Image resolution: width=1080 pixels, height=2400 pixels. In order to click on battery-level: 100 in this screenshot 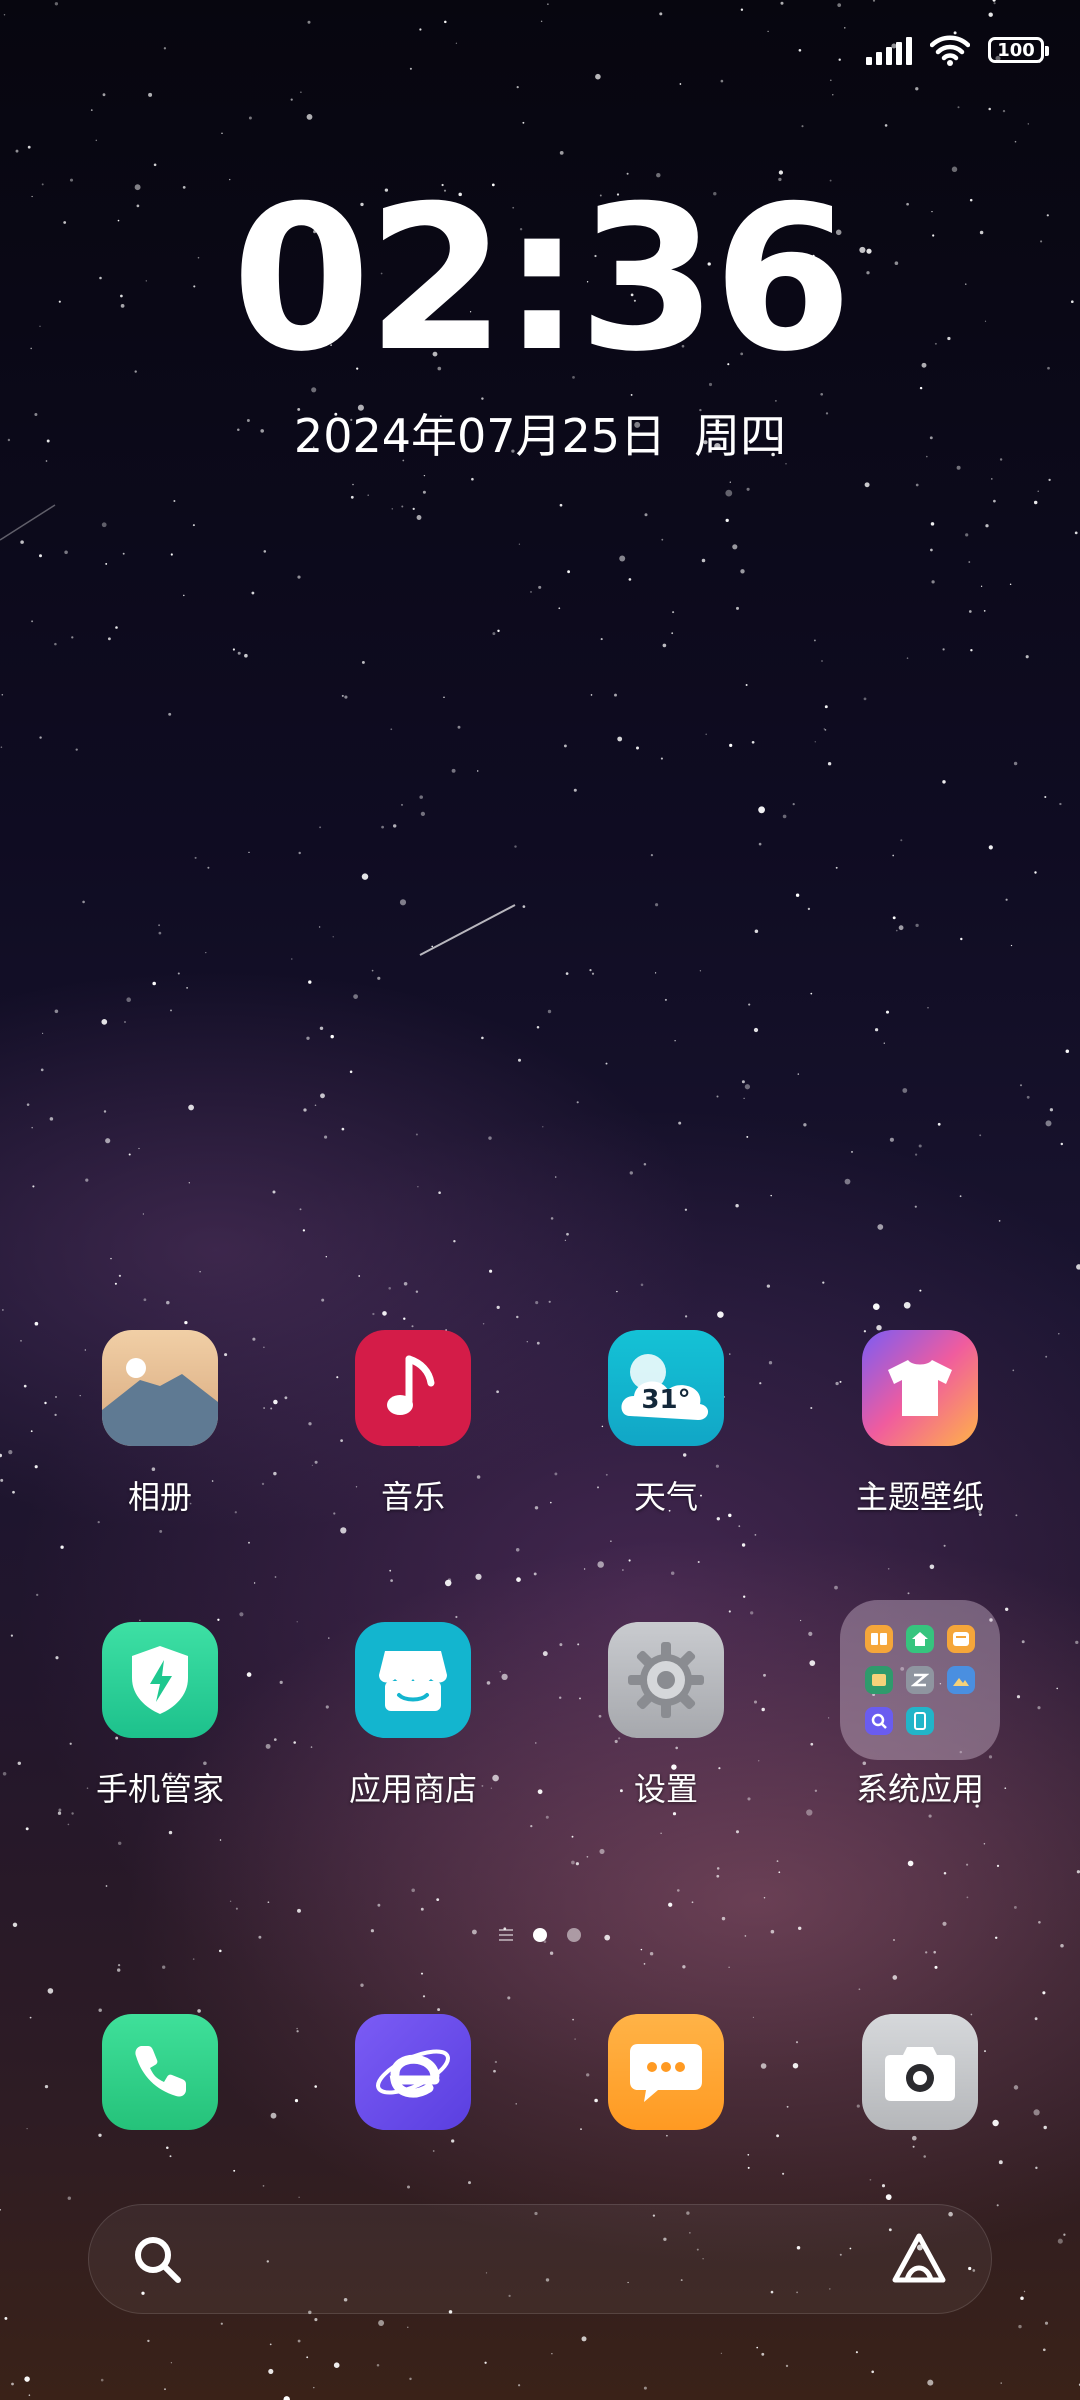, I will do `click(1016, 50)`.